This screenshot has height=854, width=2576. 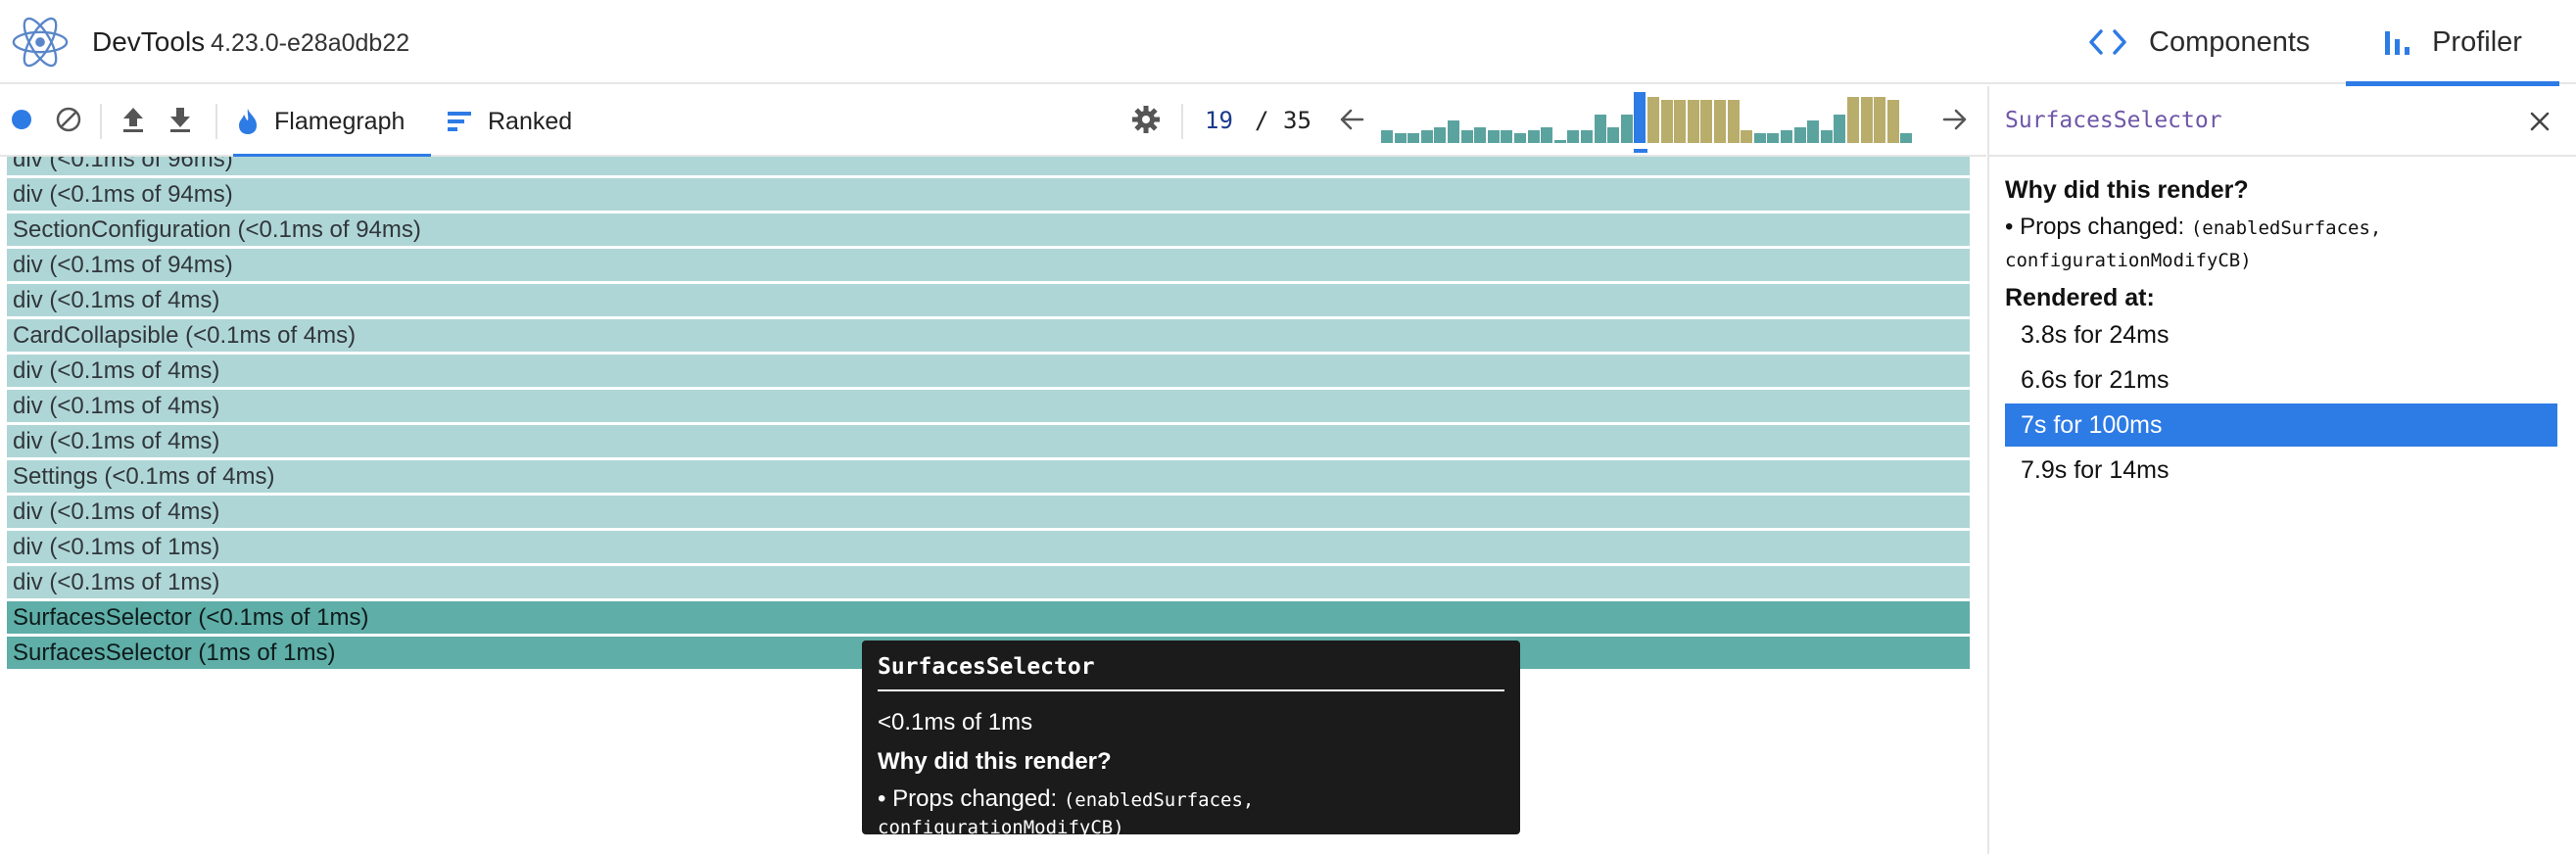 I want to click on props-changed-value-2: configurationModifyCB), so click(x=2128, y=260).